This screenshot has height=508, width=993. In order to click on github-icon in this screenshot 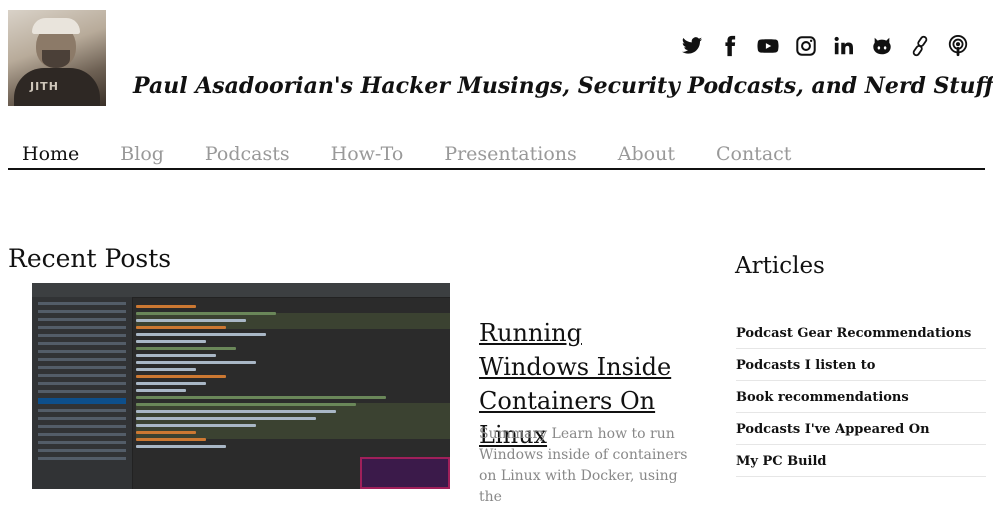, I will do `click(882, 46)`.